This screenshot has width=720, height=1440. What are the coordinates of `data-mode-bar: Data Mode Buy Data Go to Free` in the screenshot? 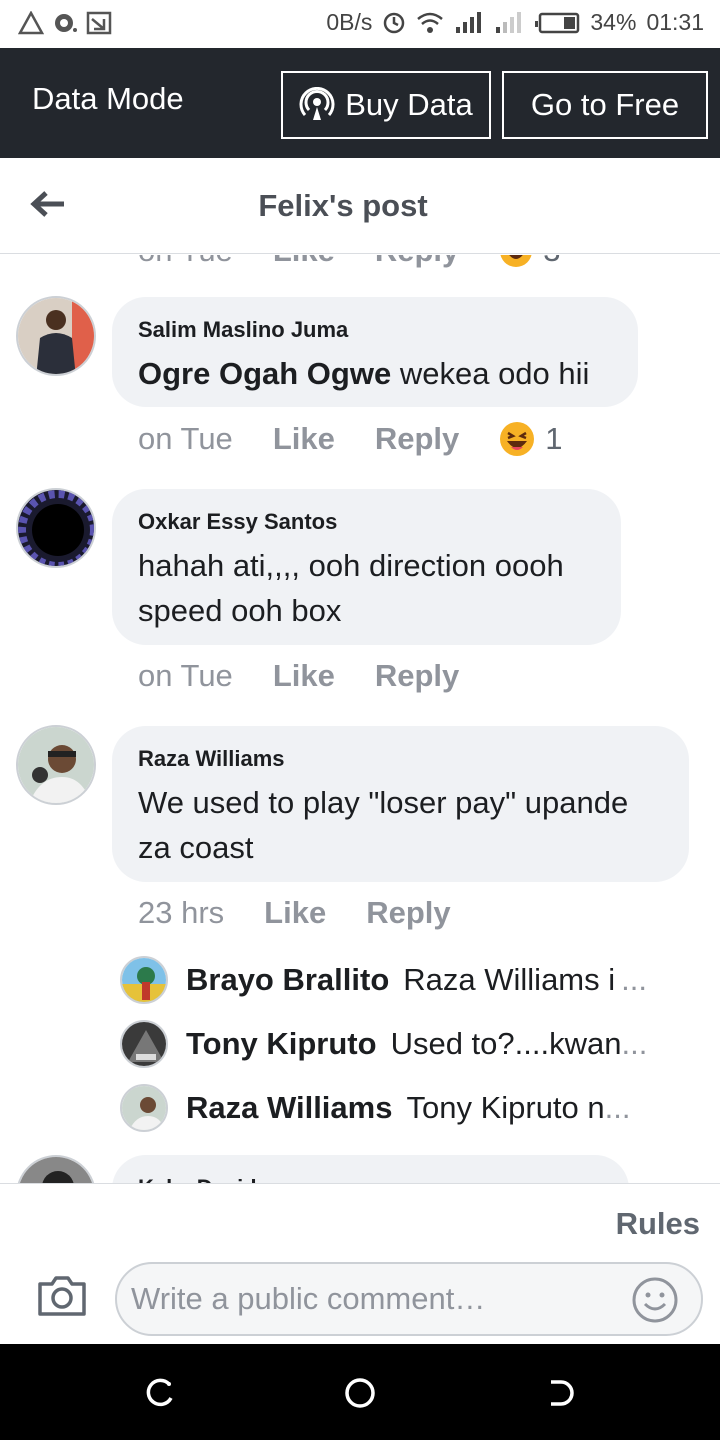 It's located at (360, 103).